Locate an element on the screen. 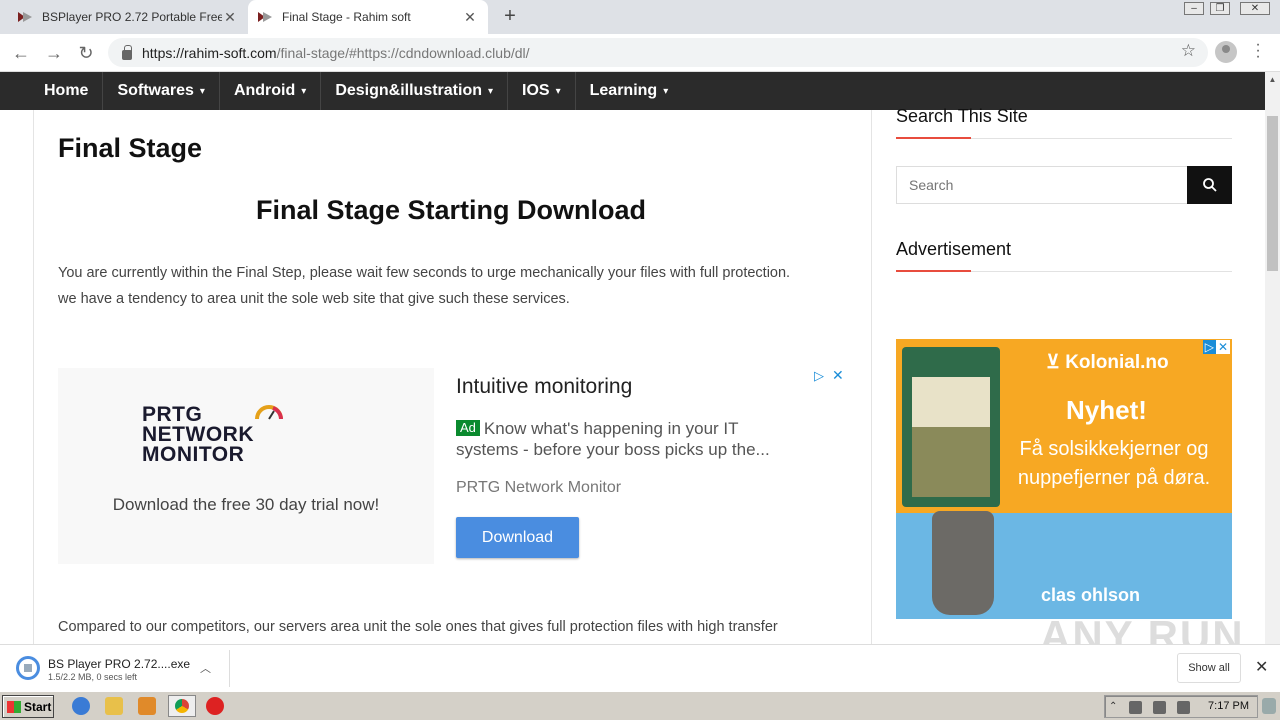 Image resolution: width=1280 pixels, height=720 pixels. taskbar: Start ⌃ 7:17 PM is located at coordinates (640, 705).